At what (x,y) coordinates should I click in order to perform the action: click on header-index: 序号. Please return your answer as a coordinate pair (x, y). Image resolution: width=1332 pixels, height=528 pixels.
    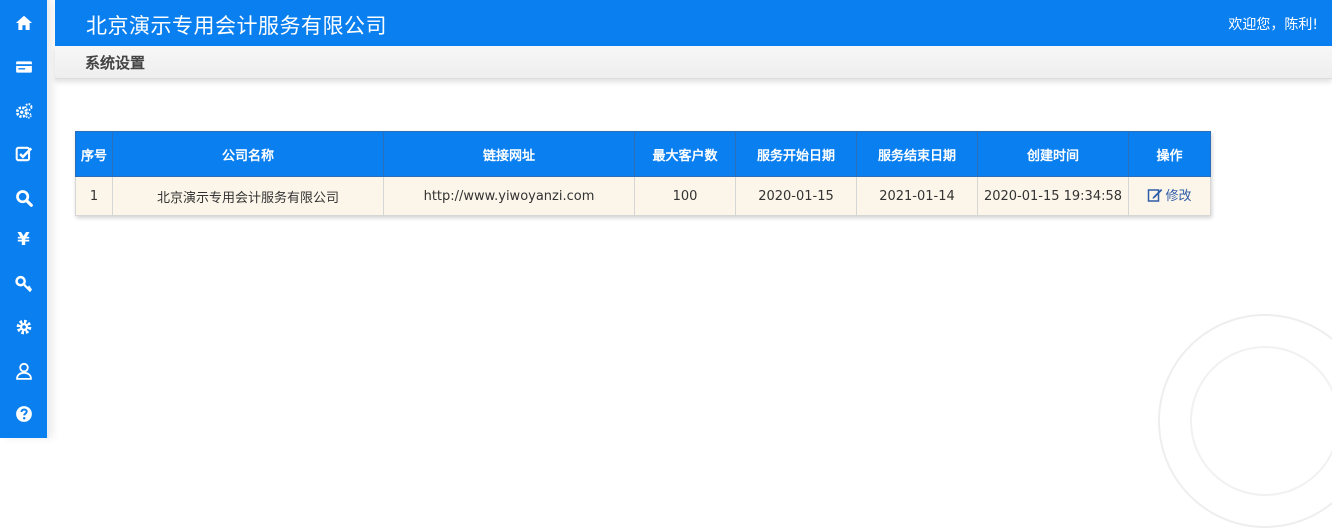
    Looking at the image, I should click on (94, 154).